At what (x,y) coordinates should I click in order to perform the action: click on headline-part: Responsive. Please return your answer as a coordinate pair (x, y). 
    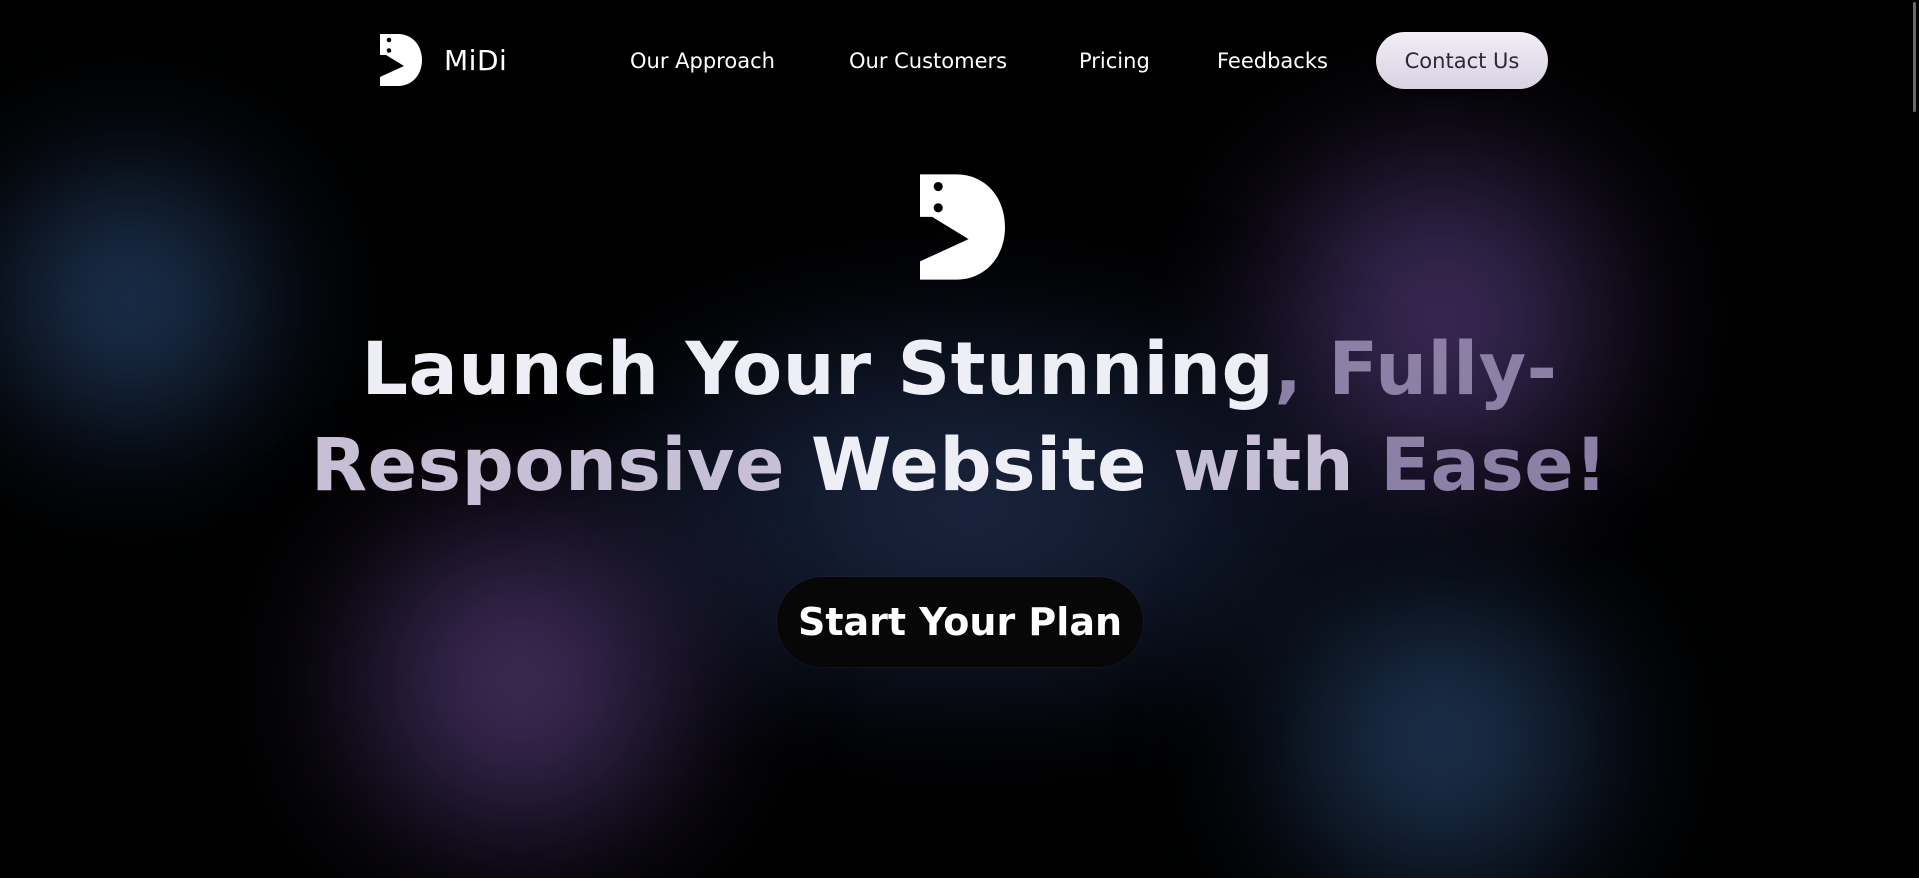
    Looking at the image, I should click on (560, 465).